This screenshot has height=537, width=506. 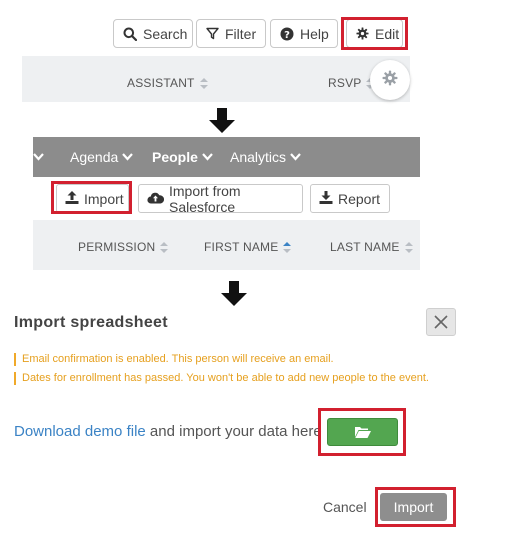 I want to click on column-last-name: LAST NAME, so click(x=371, y=247).